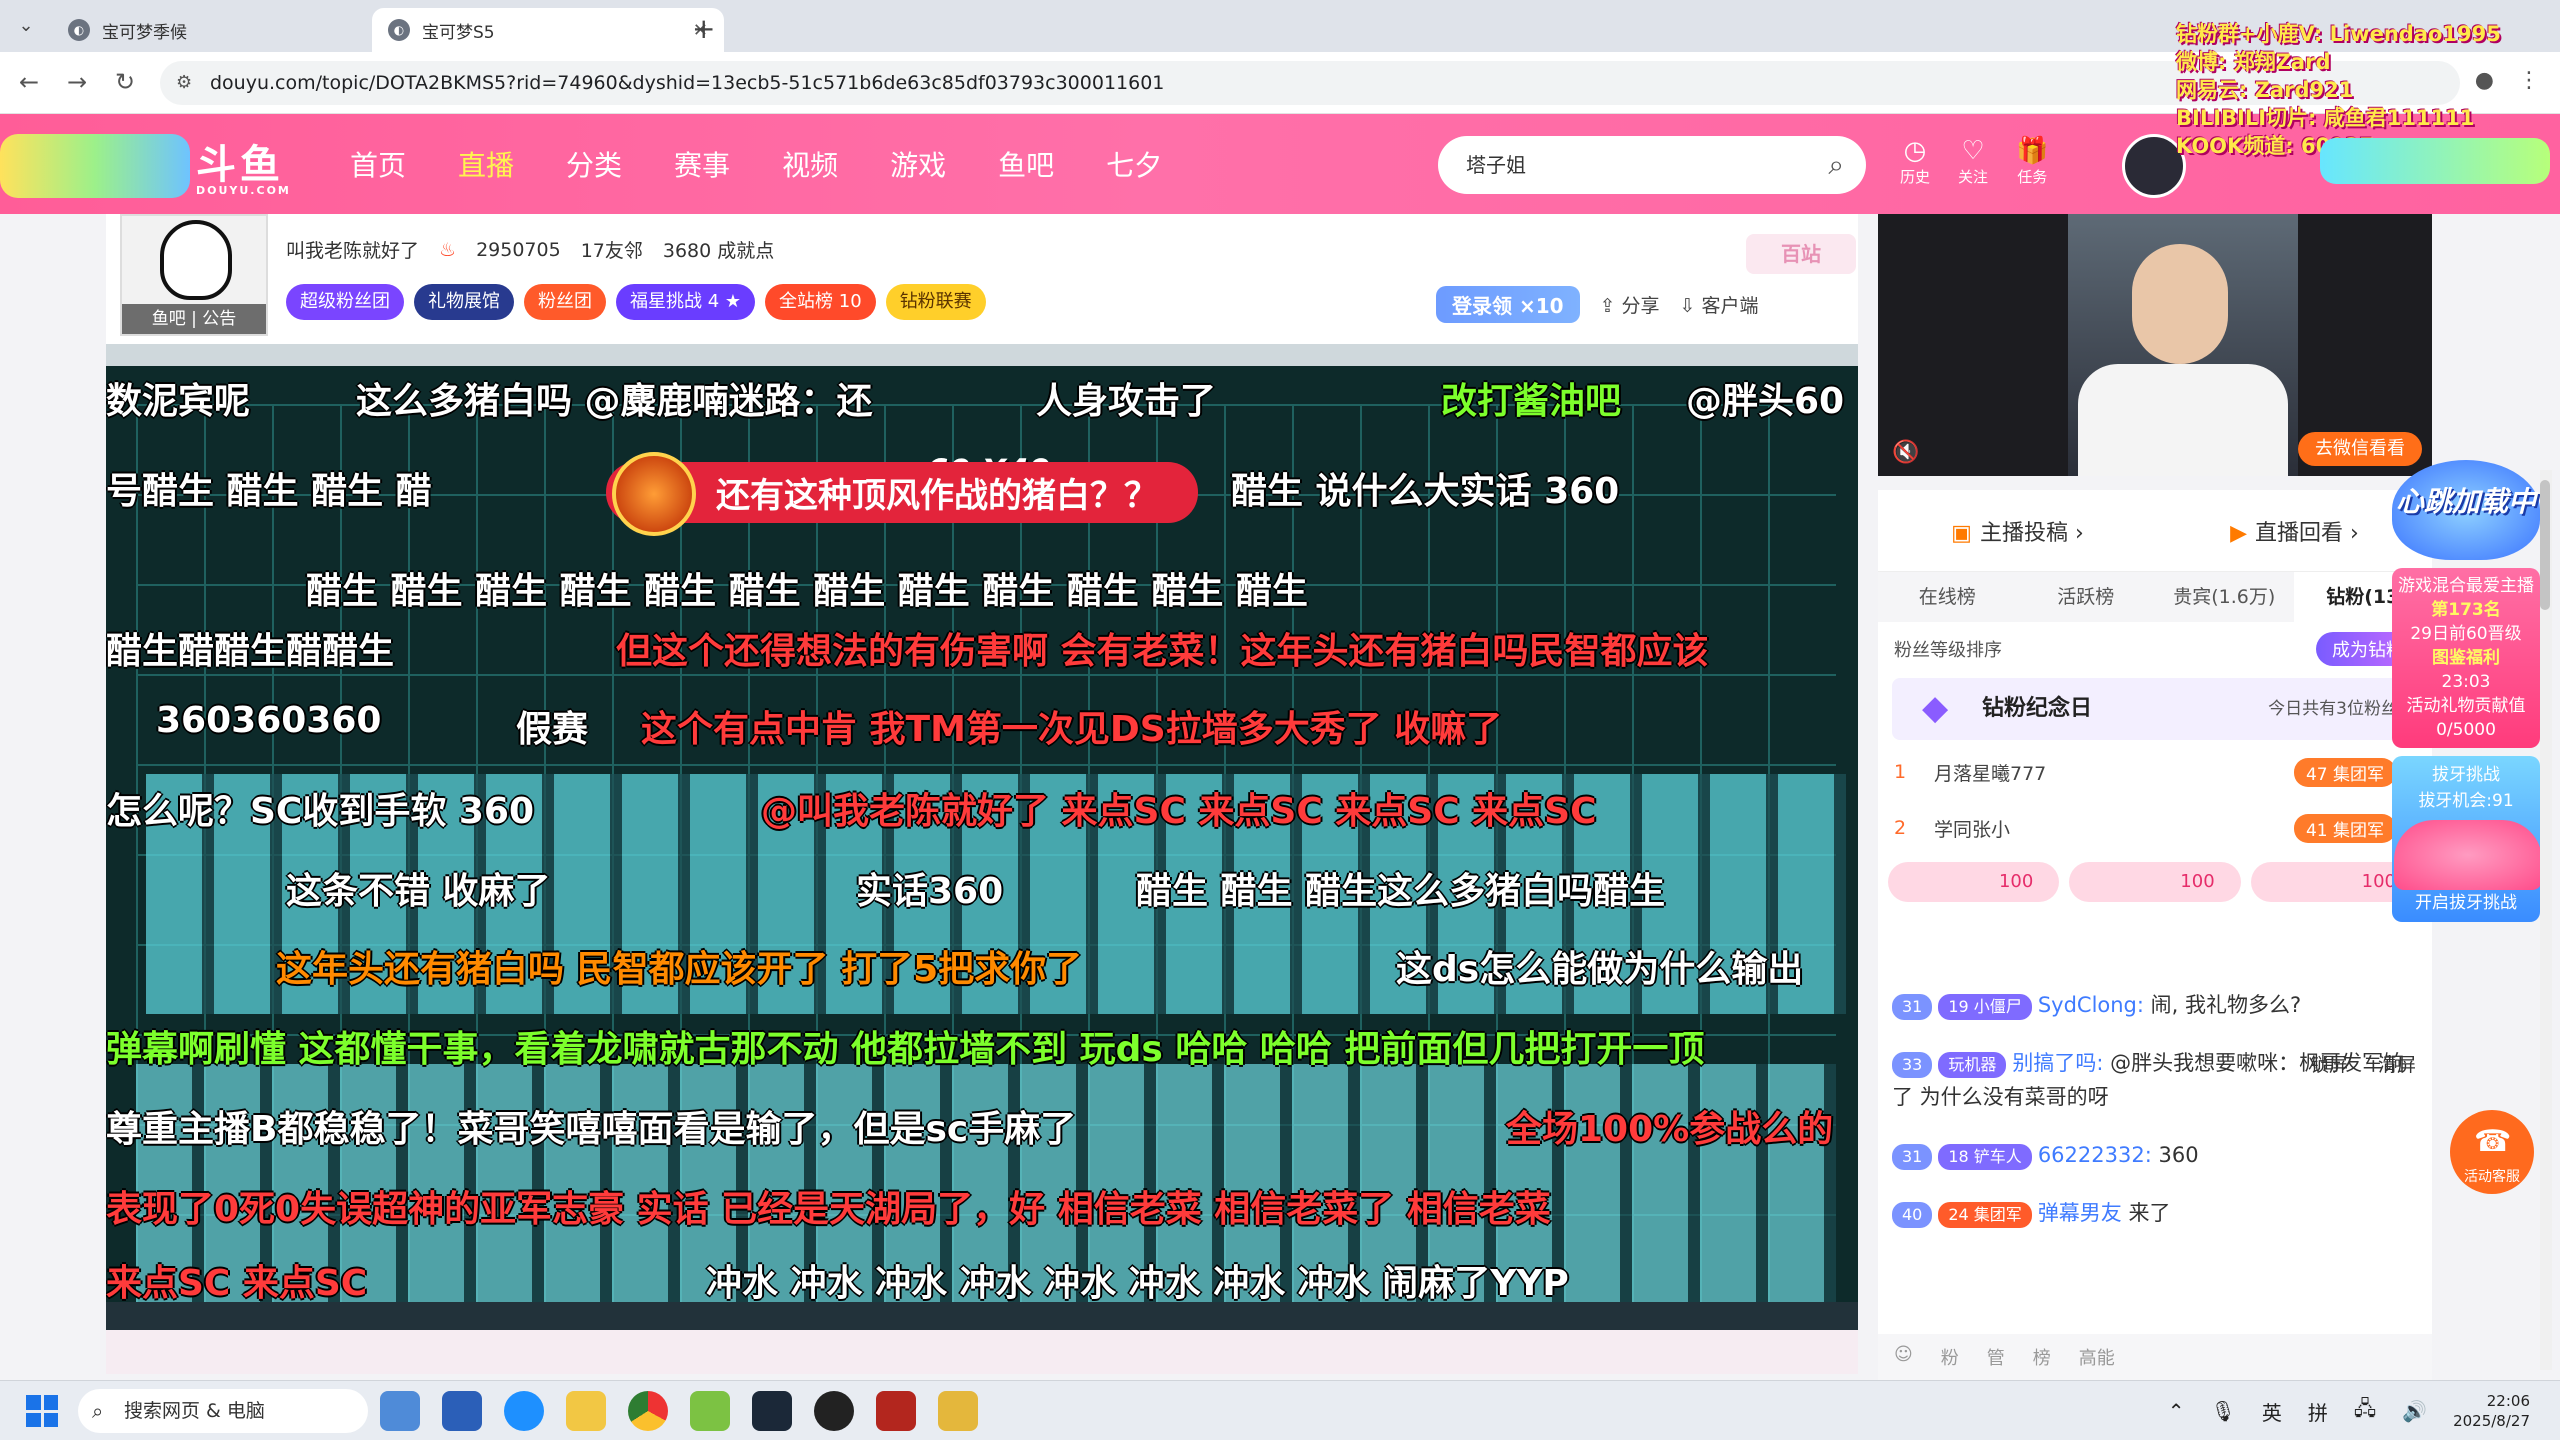  Describe the element at coordinates (462, 1411) in the screenshot. I see `store-icon` at that location.